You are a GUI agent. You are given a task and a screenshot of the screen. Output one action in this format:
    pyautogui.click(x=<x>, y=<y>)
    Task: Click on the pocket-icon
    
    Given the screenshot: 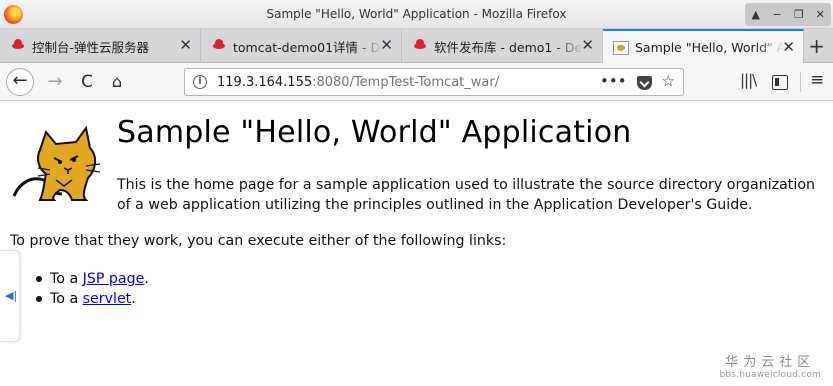 What is the action you would take?
    pyautogui.click(x=644, y=83)
    